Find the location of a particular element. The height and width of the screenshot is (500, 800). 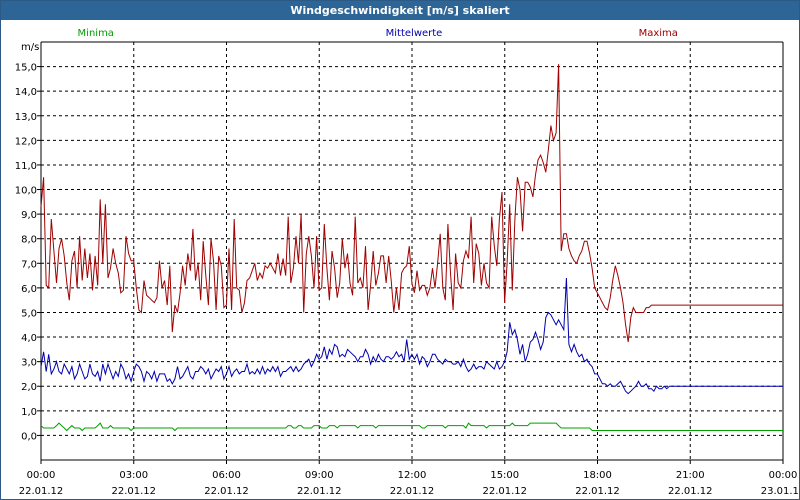

x-tick-time: 12:00 is located at coordinates (412, 475).